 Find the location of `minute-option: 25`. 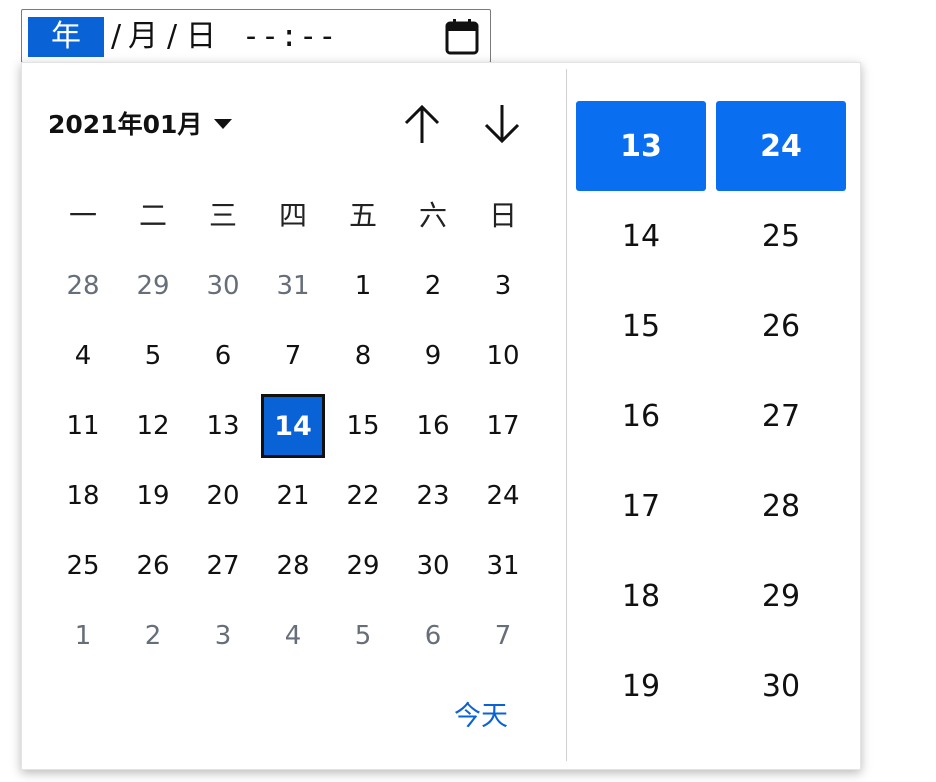

minute-option: 25 is located at coordinates (781, 236).